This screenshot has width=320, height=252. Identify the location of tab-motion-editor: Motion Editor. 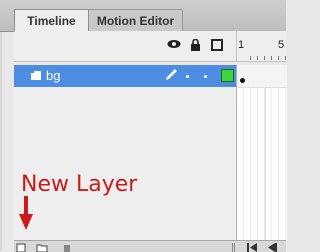
(136, 20).